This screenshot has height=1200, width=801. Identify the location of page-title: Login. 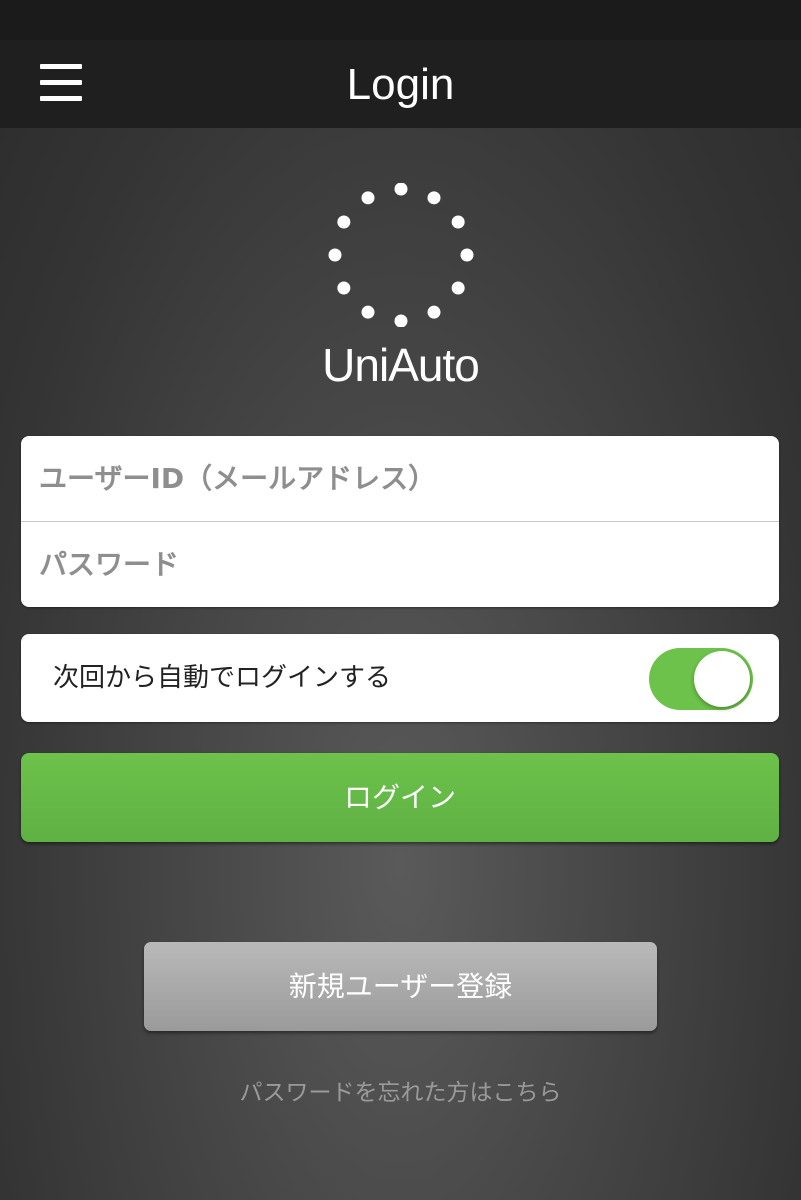
(400, 84).